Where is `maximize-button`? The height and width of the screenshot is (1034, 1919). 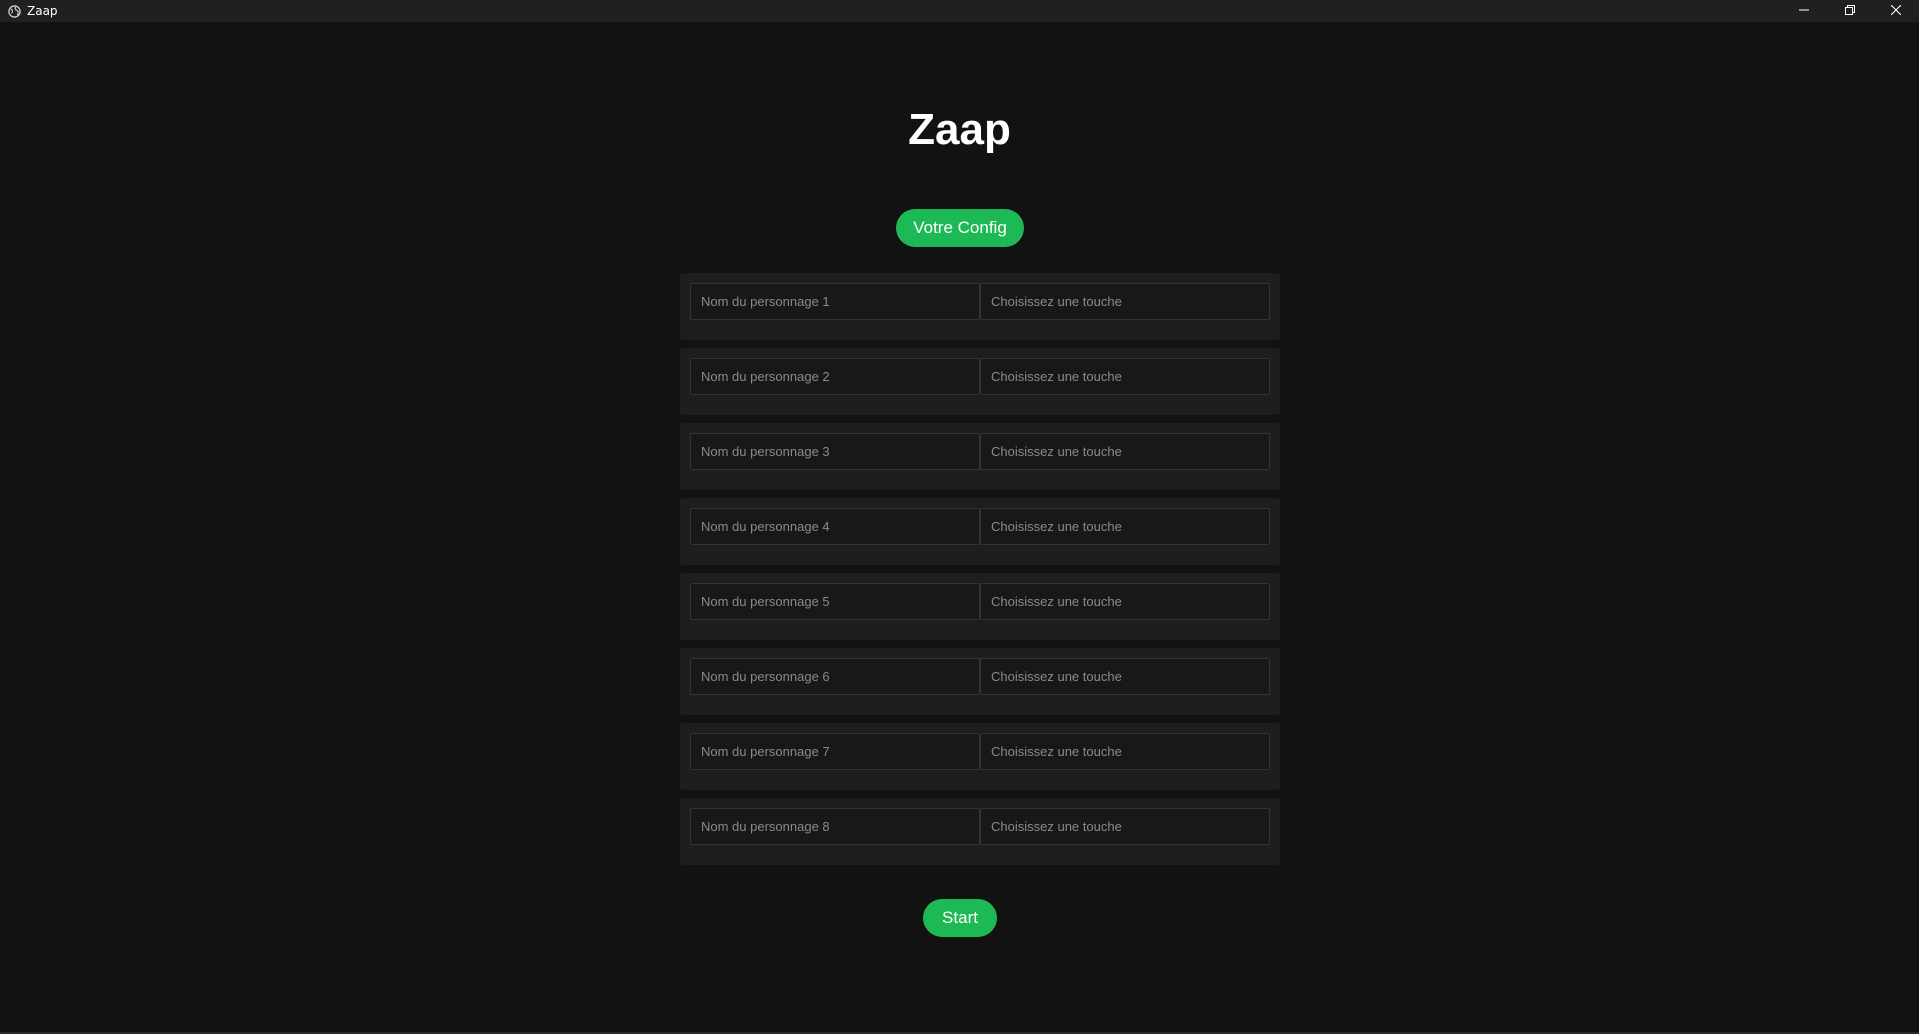
maximize-button is located at coordinates (1850, 11).